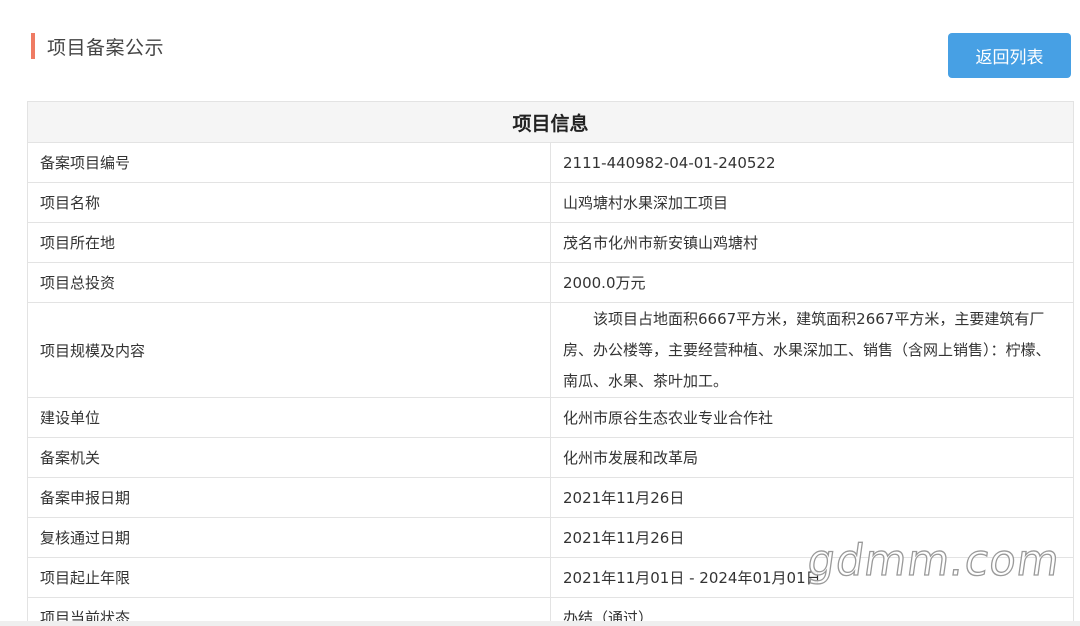 The image size is (1080, 626). I want to click on row-label-builder: 建设单位, so click(289, 417).